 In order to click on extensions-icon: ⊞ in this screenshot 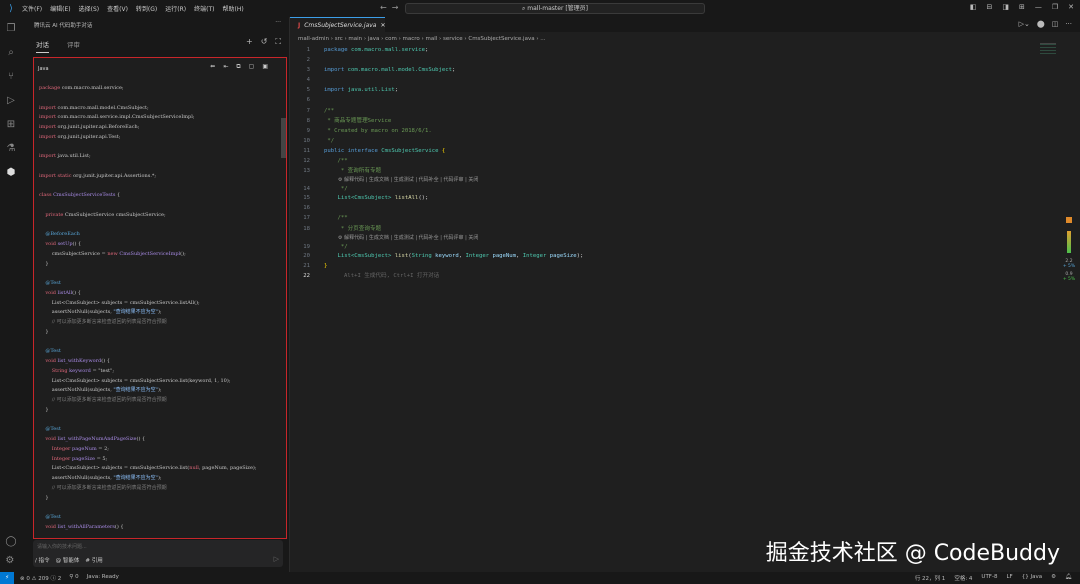, I will do `click(11, 125)`.